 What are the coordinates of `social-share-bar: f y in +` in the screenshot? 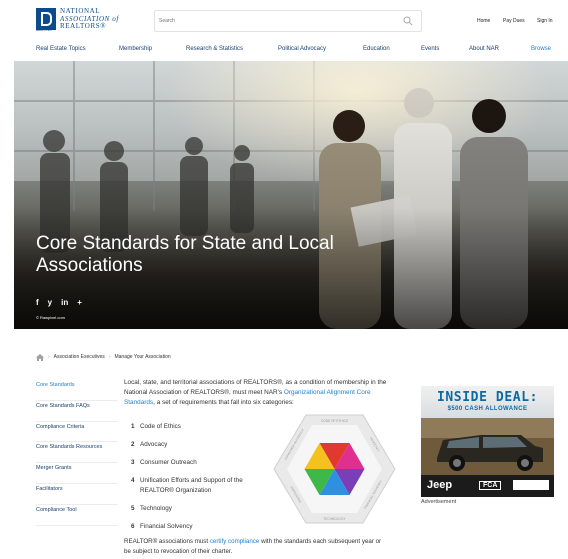 It's located at (59, 302).